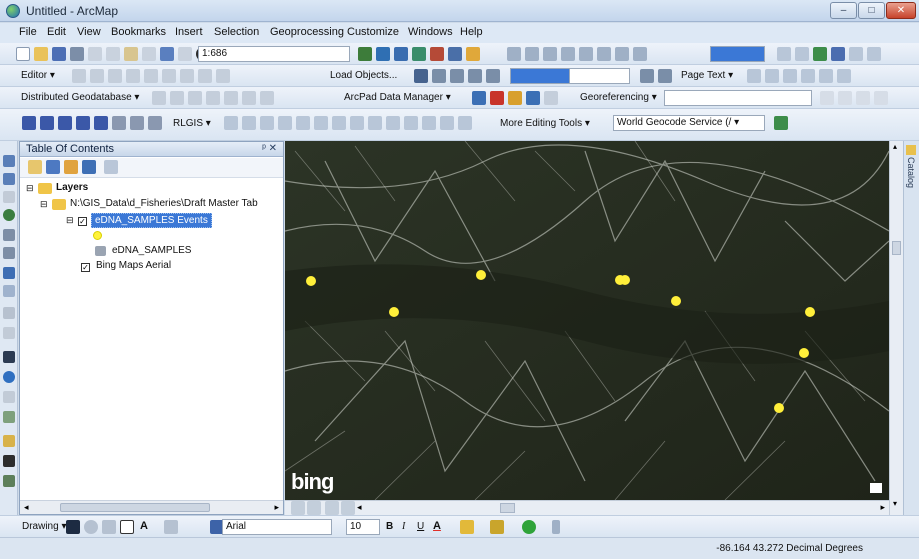  What do you see at coordinates (419, 54) in the screenshot?
I see `search-window-icon` at bounding box center [419, 54].